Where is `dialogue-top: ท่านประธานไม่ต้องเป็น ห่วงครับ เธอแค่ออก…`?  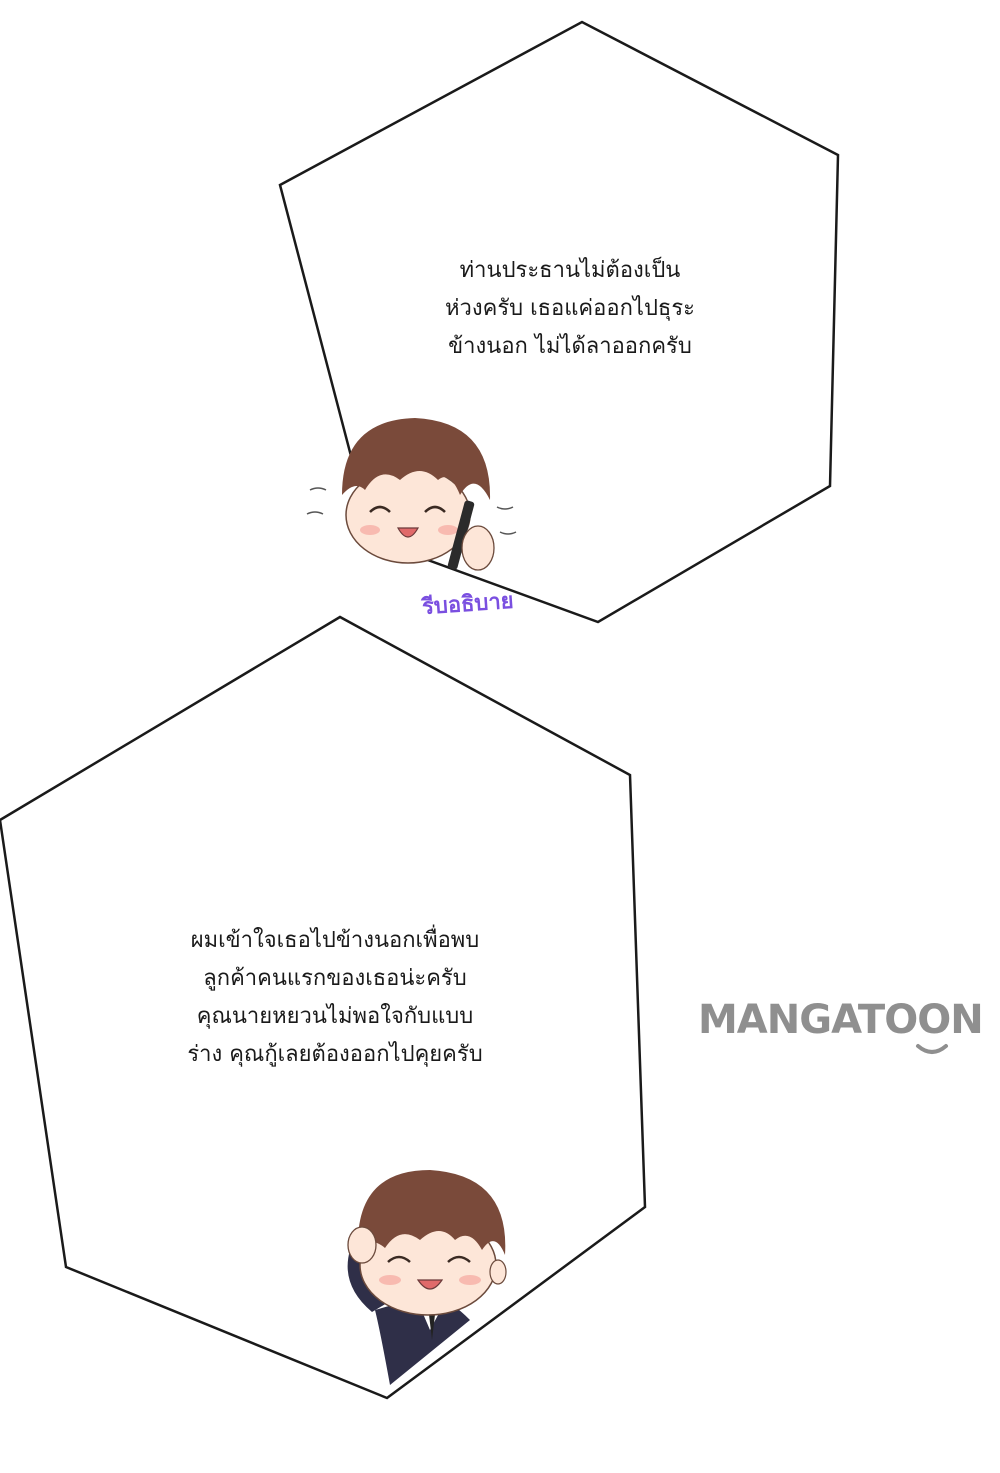 dialogue-top: ท่านประธานไม่ต้องเป็น ห่วงครับ เธอแค่ออก… is located at coordinates (570, 308).